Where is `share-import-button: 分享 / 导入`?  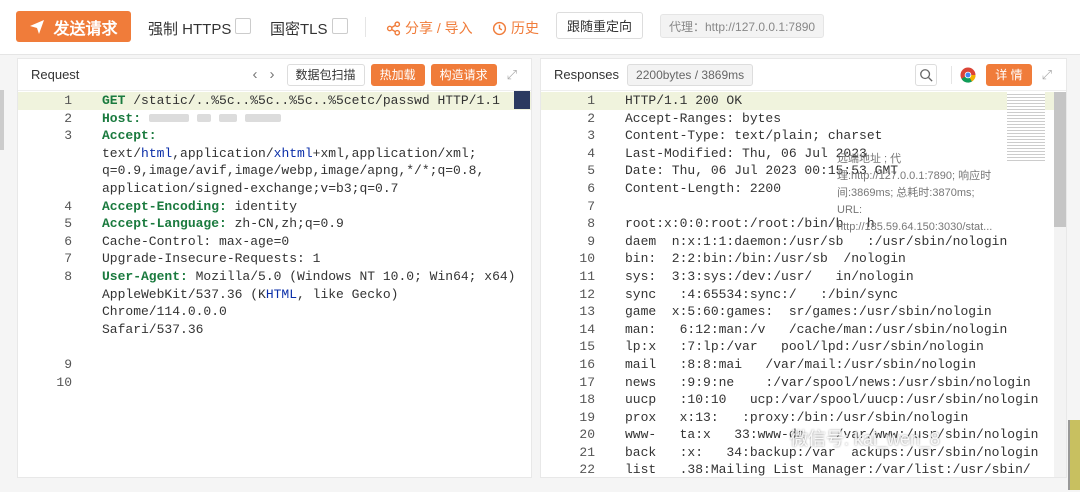 share-import-button: 分享 / 导入 is located at coordinates (429, 28).